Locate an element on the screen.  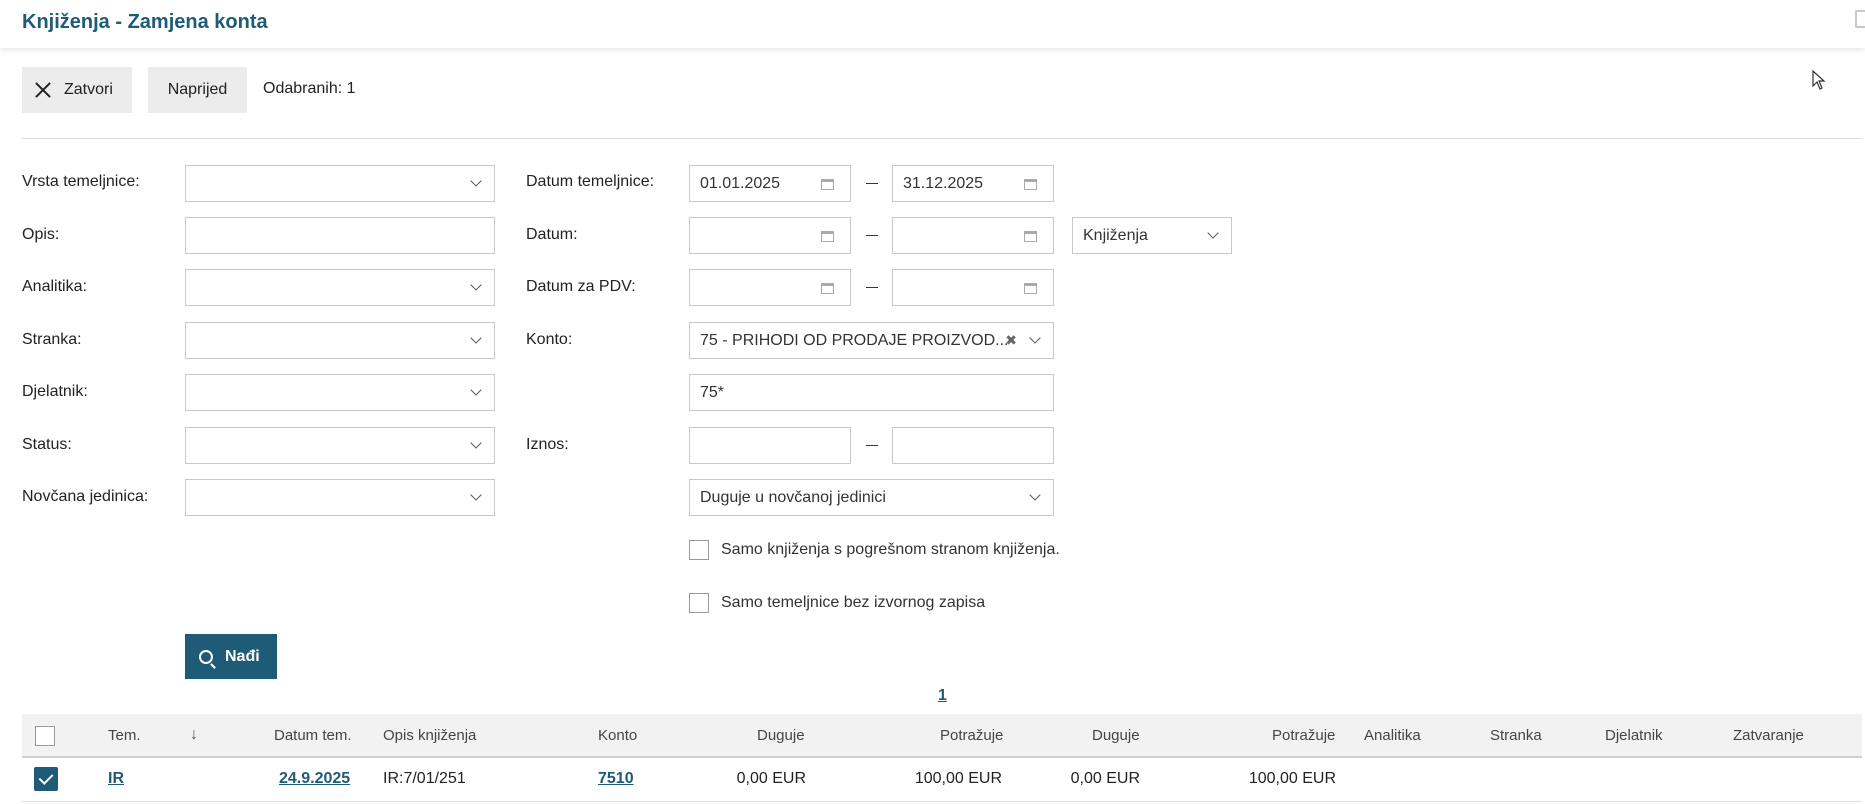
datum-tem-from-input: 01.01.2025 is located at coordinates (770, 183).